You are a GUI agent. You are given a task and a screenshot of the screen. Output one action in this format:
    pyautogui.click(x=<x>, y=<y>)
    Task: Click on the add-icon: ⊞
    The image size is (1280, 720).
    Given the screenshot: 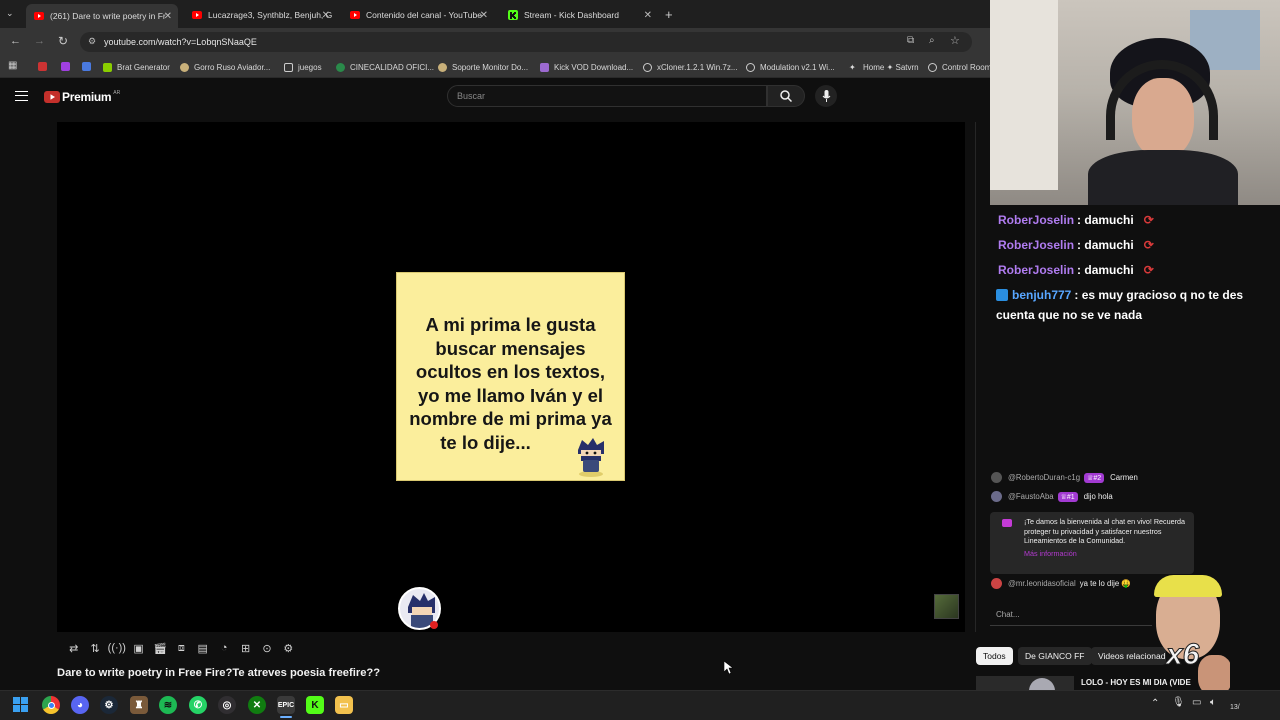 What is the action you would take?
    pyautogui.click(x=245, y=648)
    